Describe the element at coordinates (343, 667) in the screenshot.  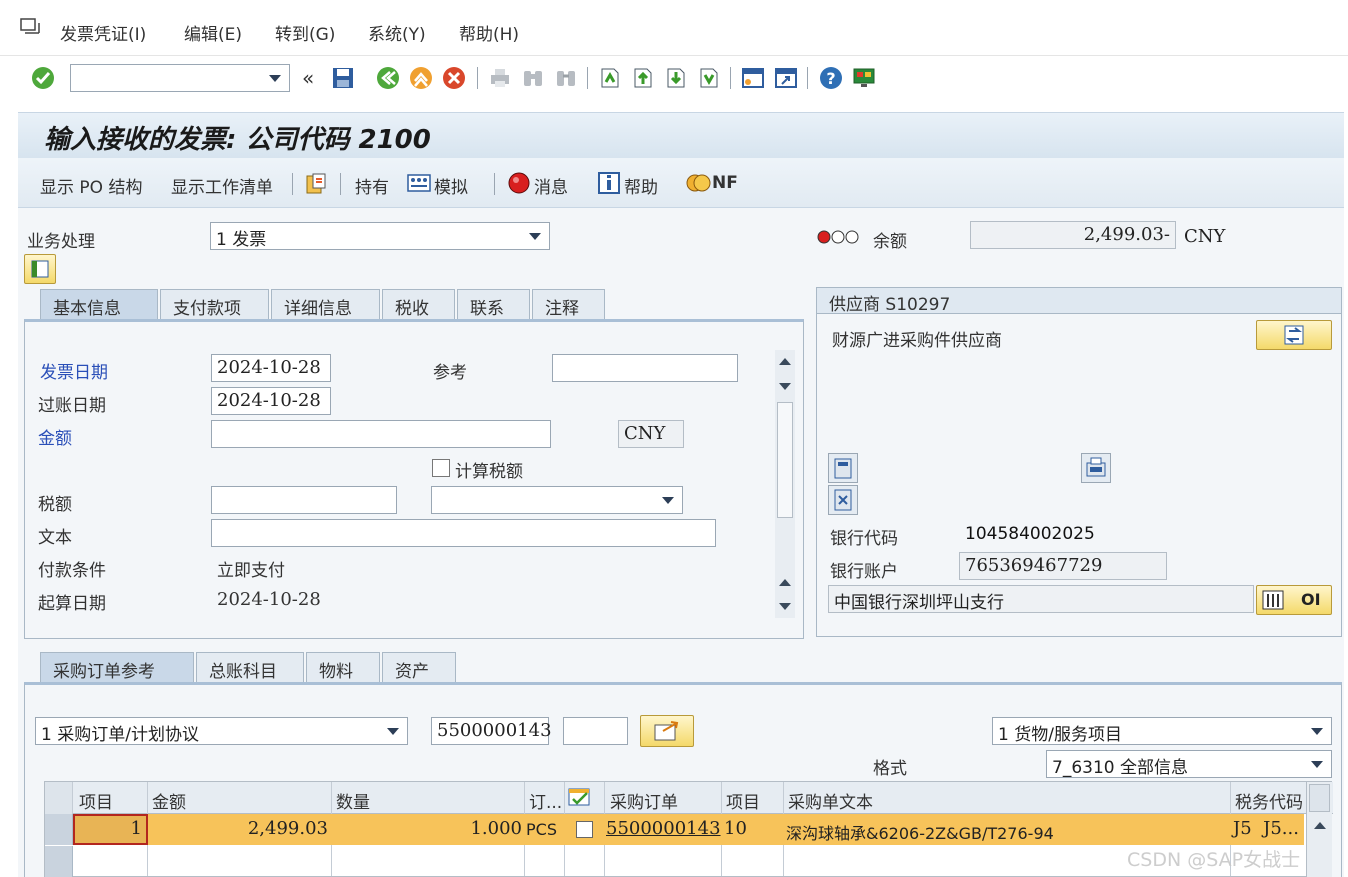
I see `tab-material: 物料` at that location.